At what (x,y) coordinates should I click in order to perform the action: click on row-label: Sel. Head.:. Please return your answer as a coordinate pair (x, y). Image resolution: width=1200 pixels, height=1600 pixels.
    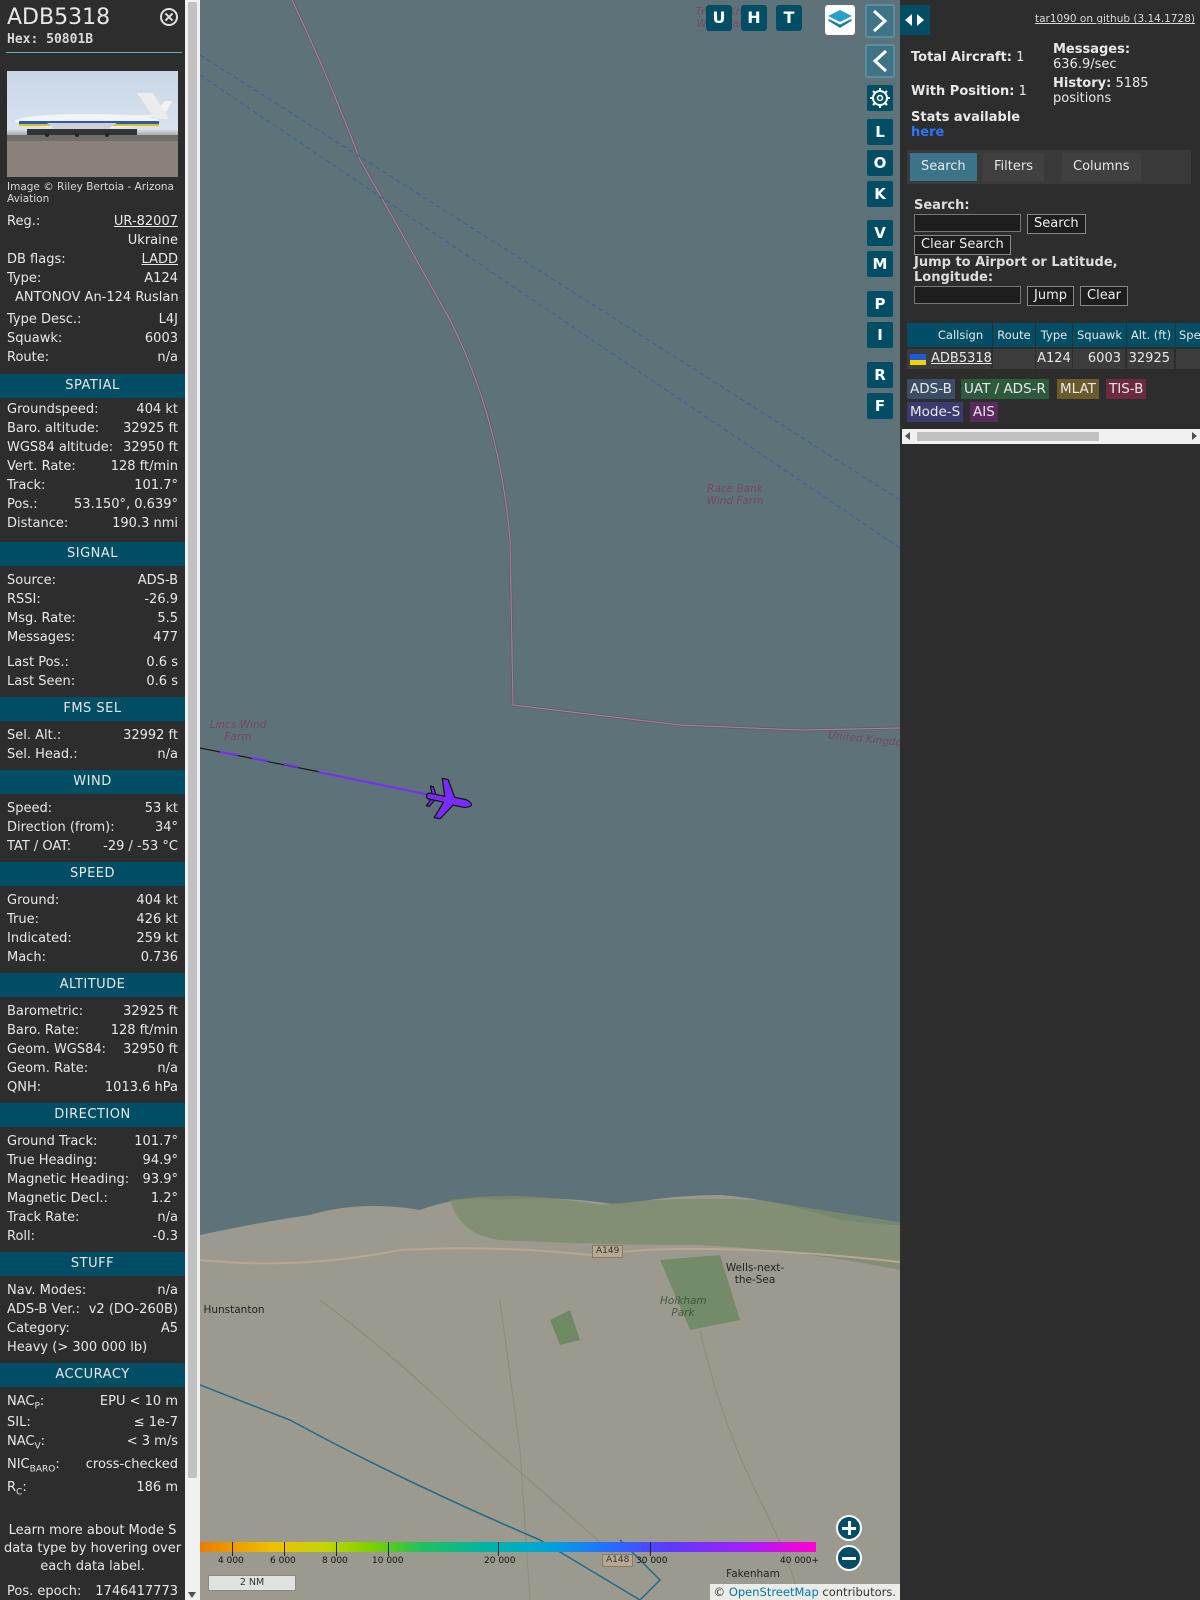
    Looking at the image, I should click on (42, 754).